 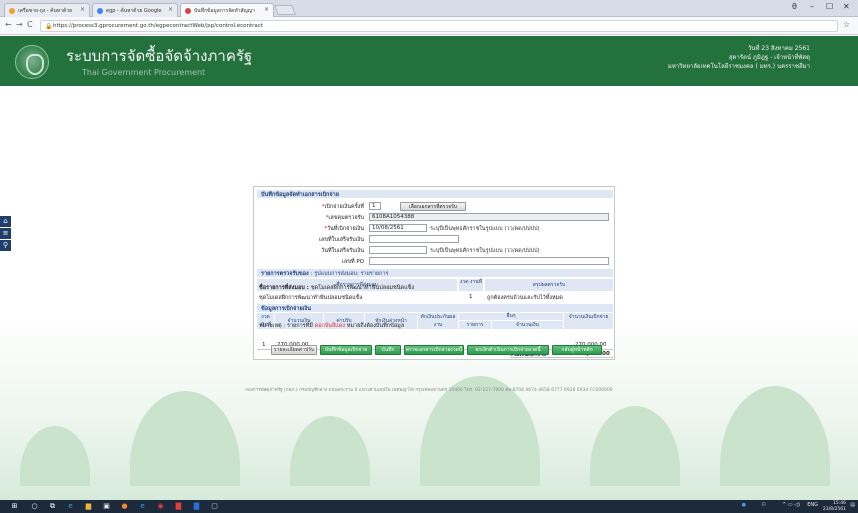 What do you see at coordinates (508, 350) in the screenshot?
I see `cancel-installment-button: ยกเลิกตำเนินการเบิกจ่ายงวดนี้` at bounding box center [508, 350].